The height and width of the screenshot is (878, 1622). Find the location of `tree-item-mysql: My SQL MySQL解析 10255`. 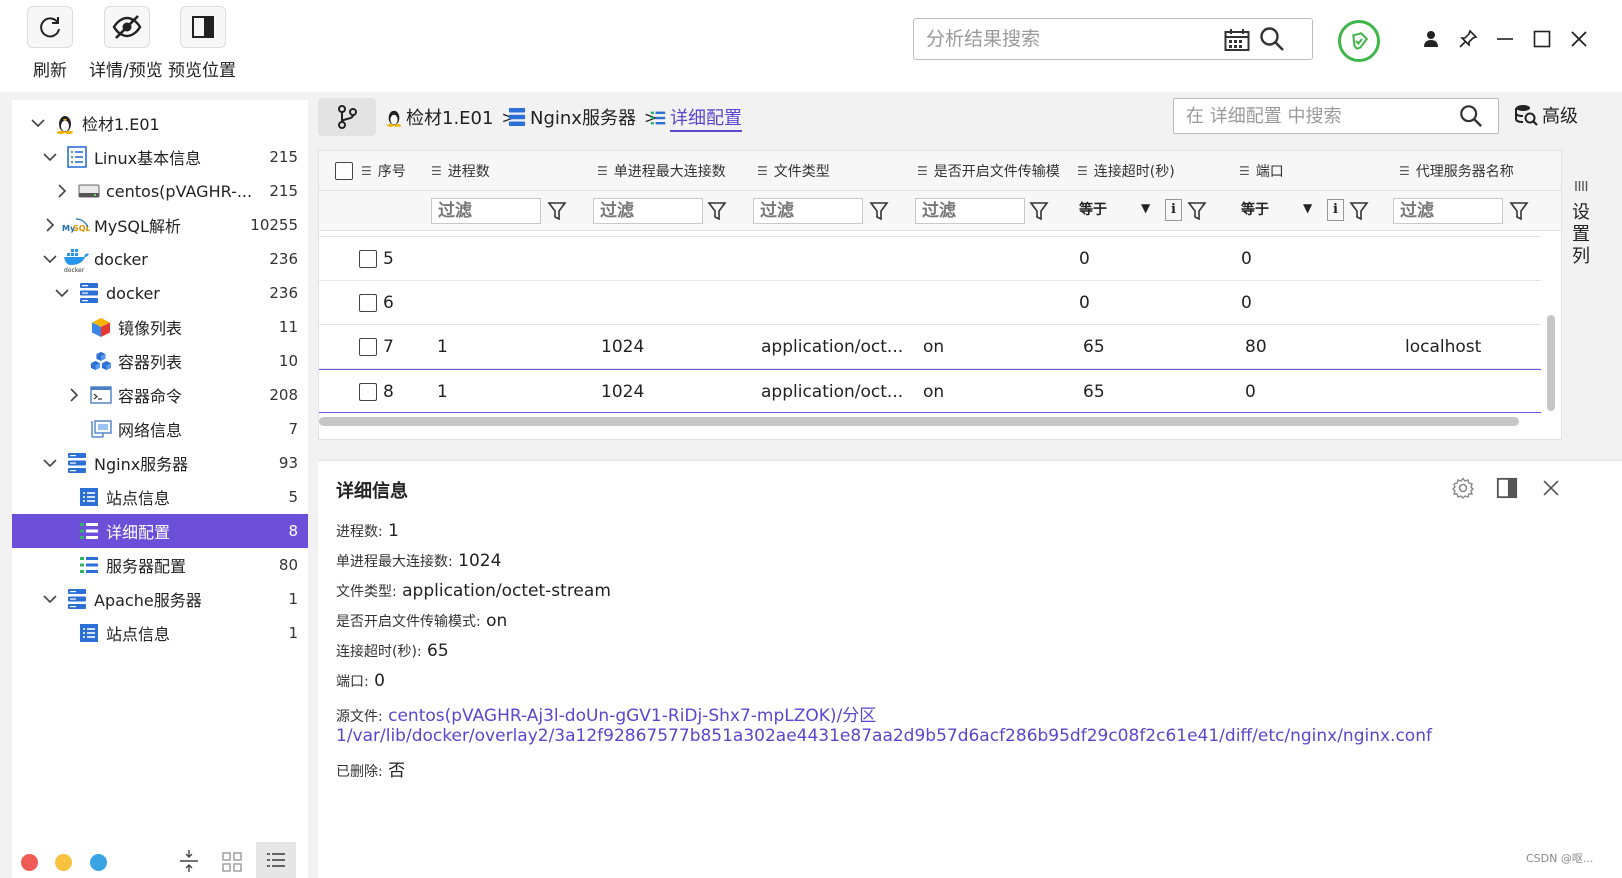

tree-item-mysql: My SQL MySQL解析 10255 is located at coordinates (160, 225).